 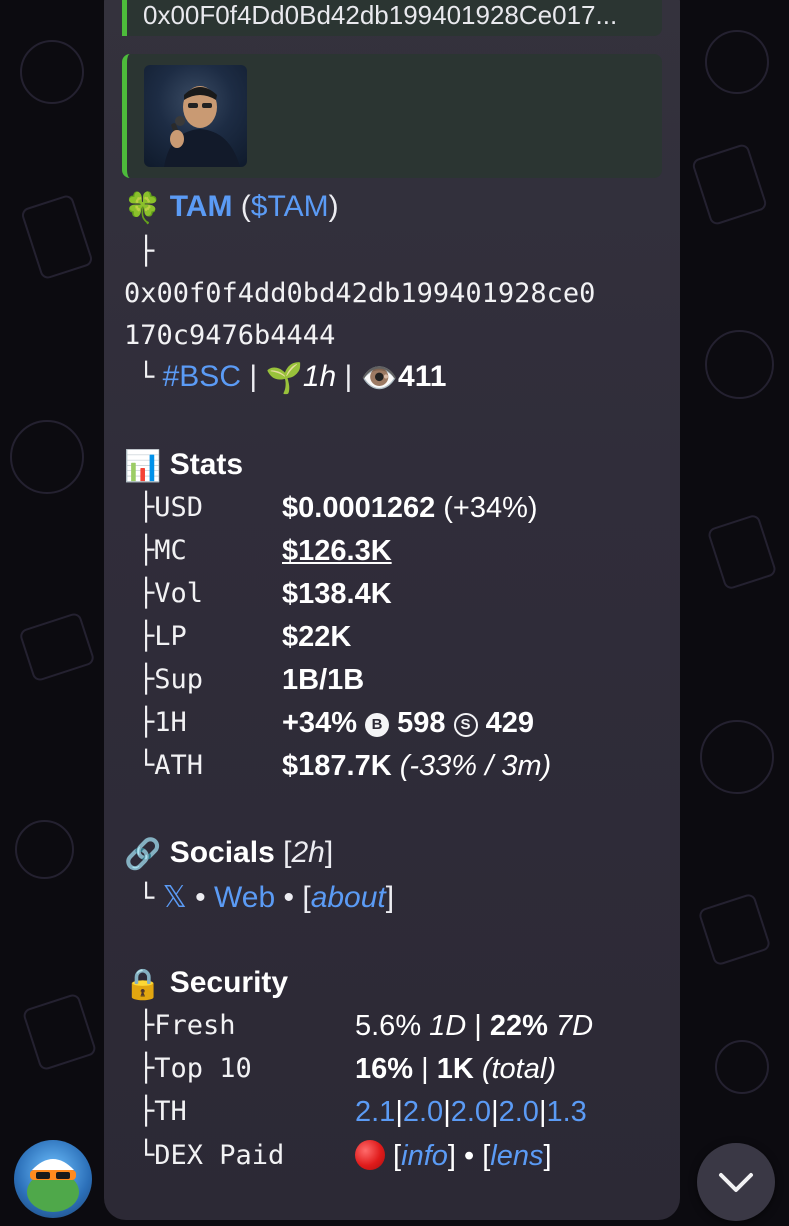 I want to click on dex-value: [info] • [lens], so click(x=453, y=1156).